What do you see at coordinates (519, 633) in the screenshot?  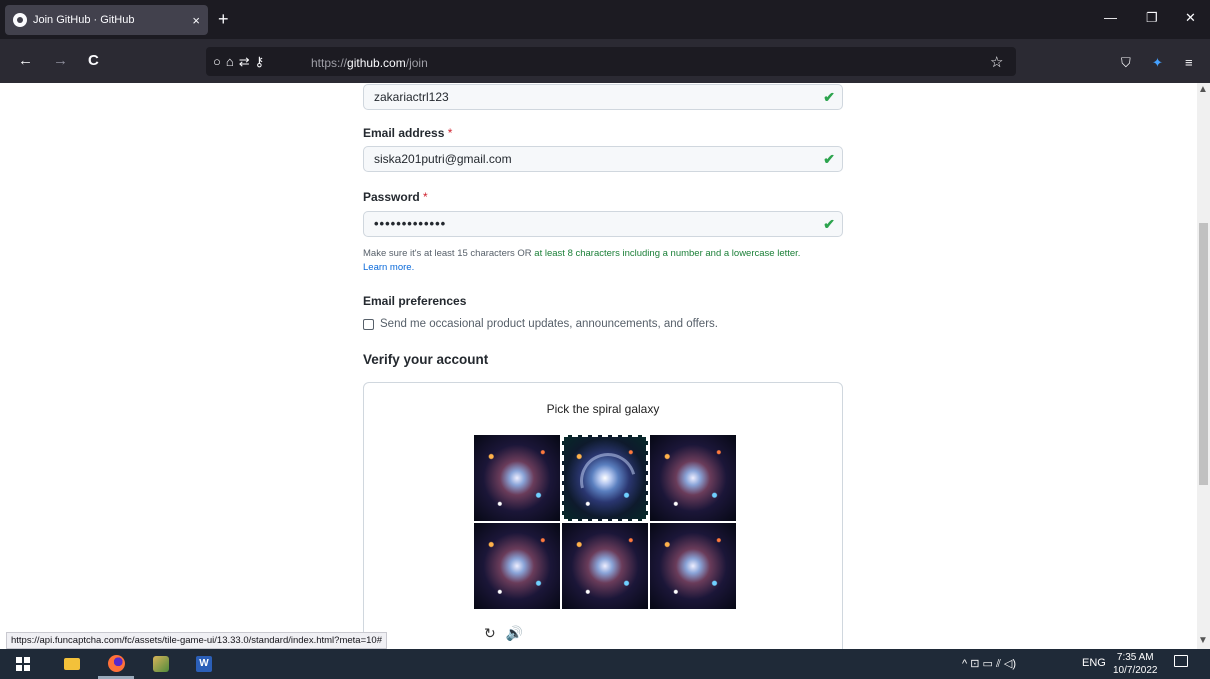 I see `captcha-audio-icon: 🔊` at bounding box center [519, 633].